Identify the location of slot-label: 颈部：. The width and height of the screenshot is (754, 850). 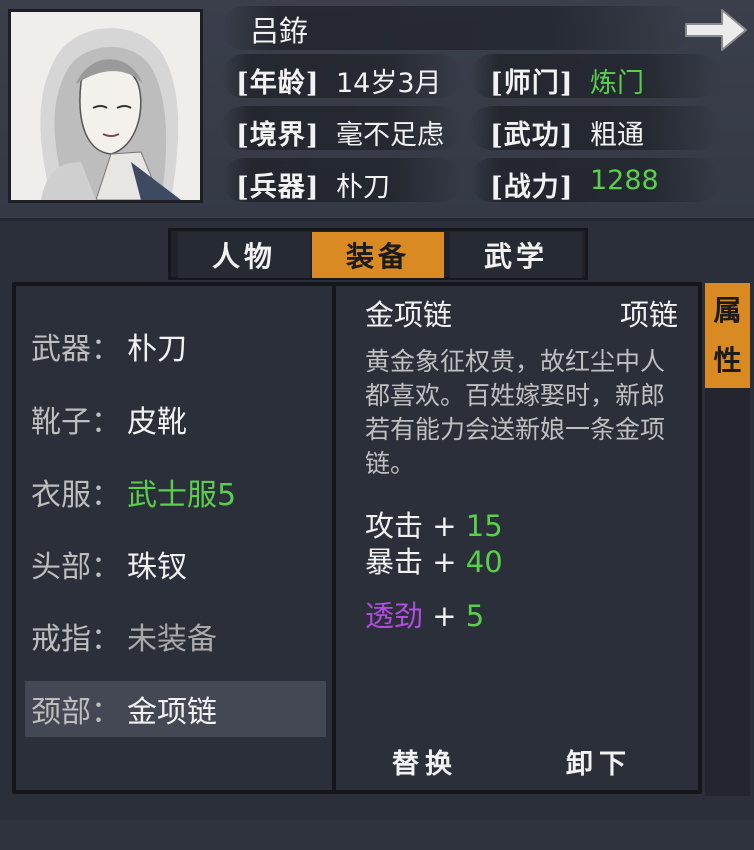
(76, 712).